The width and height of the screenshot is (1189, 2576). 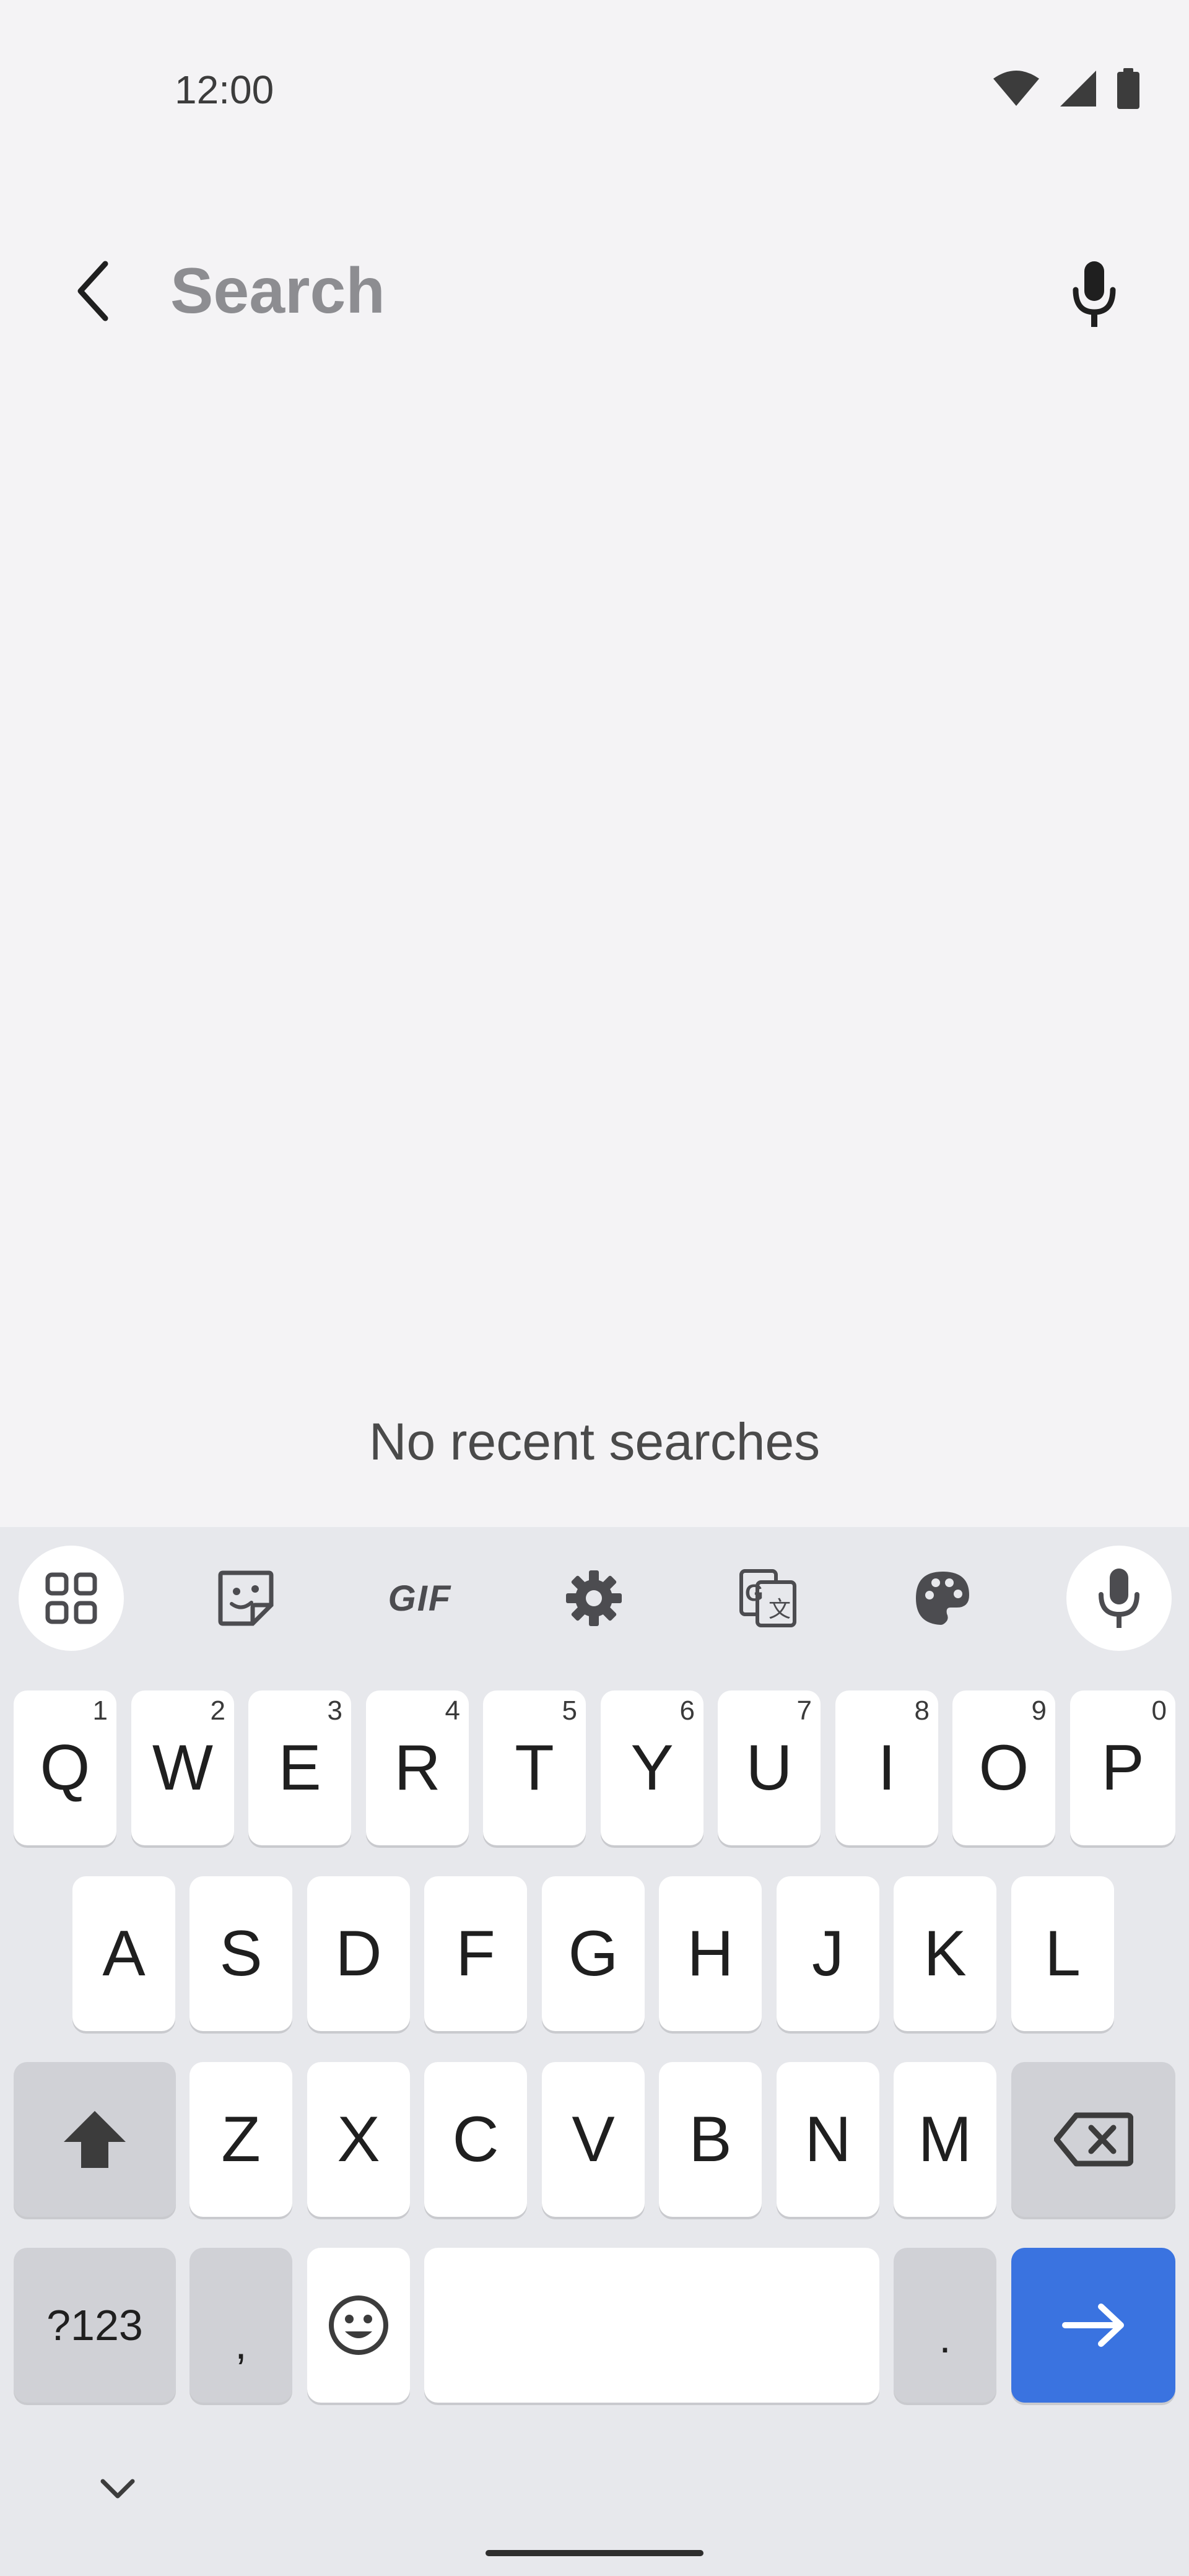 I want to click on key-label: F, so click(x=475, y=1953).